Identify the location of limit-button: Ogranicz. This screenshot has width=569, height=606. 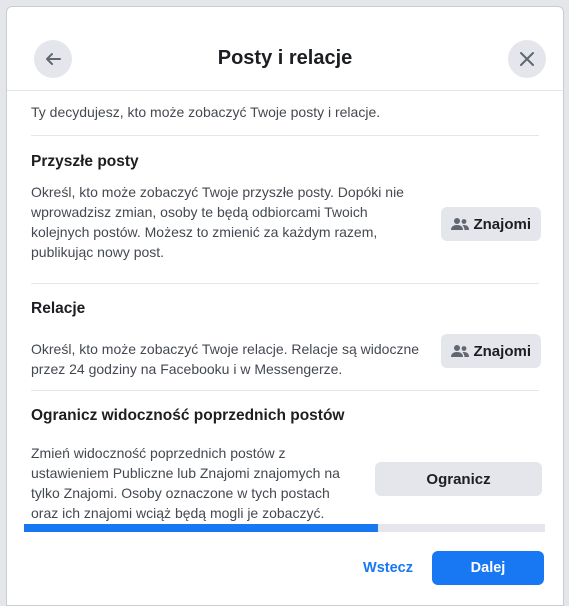
(458, 479).